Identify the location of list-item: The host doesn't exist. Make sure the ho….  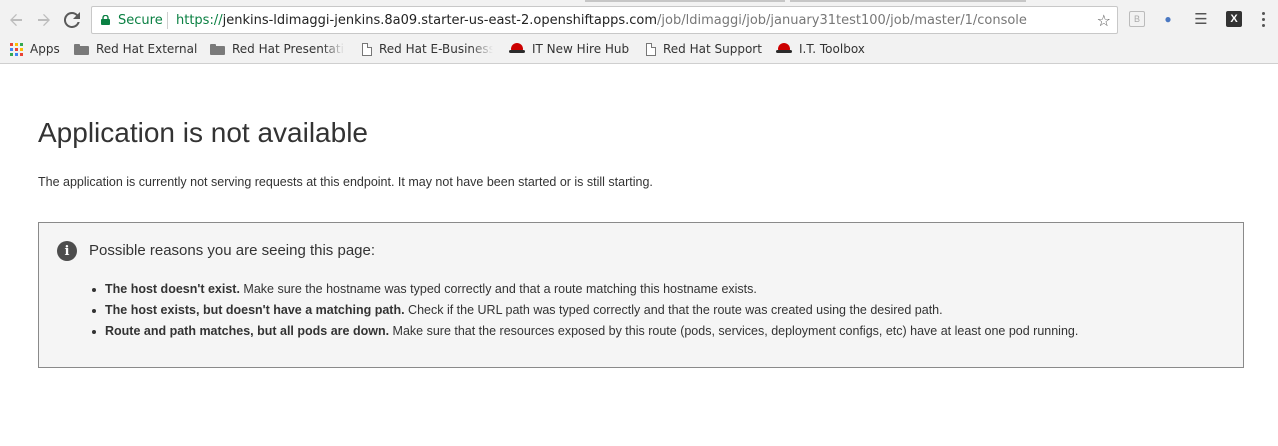
(584, 289).